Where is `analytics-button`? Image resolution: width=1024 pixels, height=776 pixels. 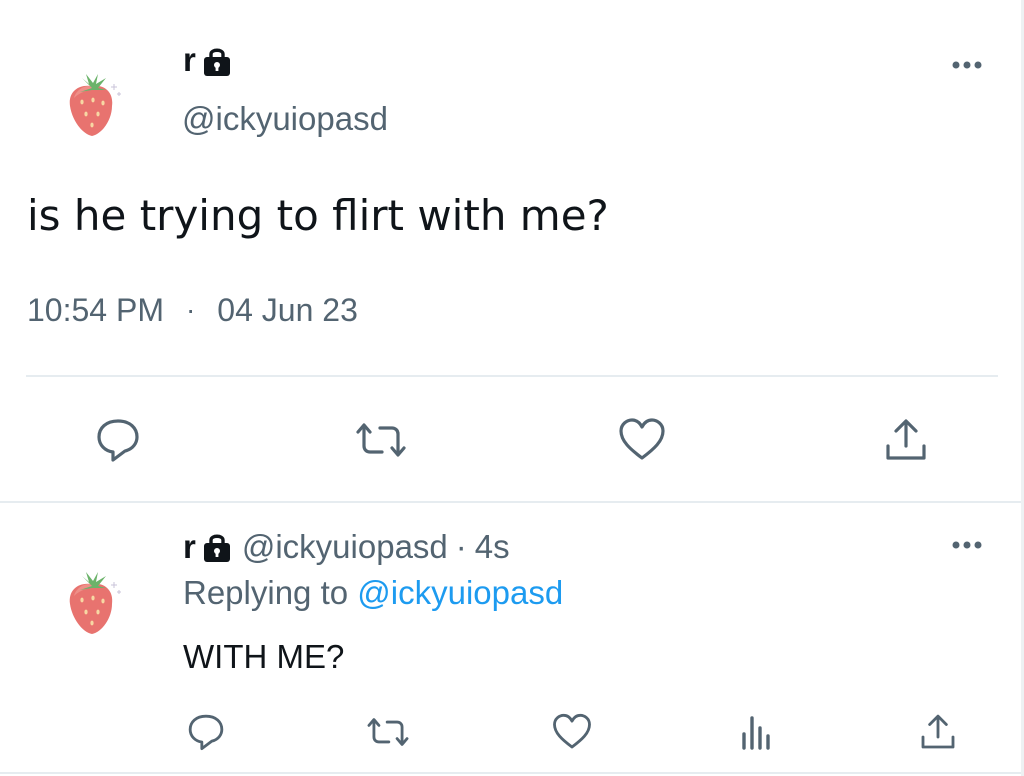
analytics-button is located at coordinates (756, 732).